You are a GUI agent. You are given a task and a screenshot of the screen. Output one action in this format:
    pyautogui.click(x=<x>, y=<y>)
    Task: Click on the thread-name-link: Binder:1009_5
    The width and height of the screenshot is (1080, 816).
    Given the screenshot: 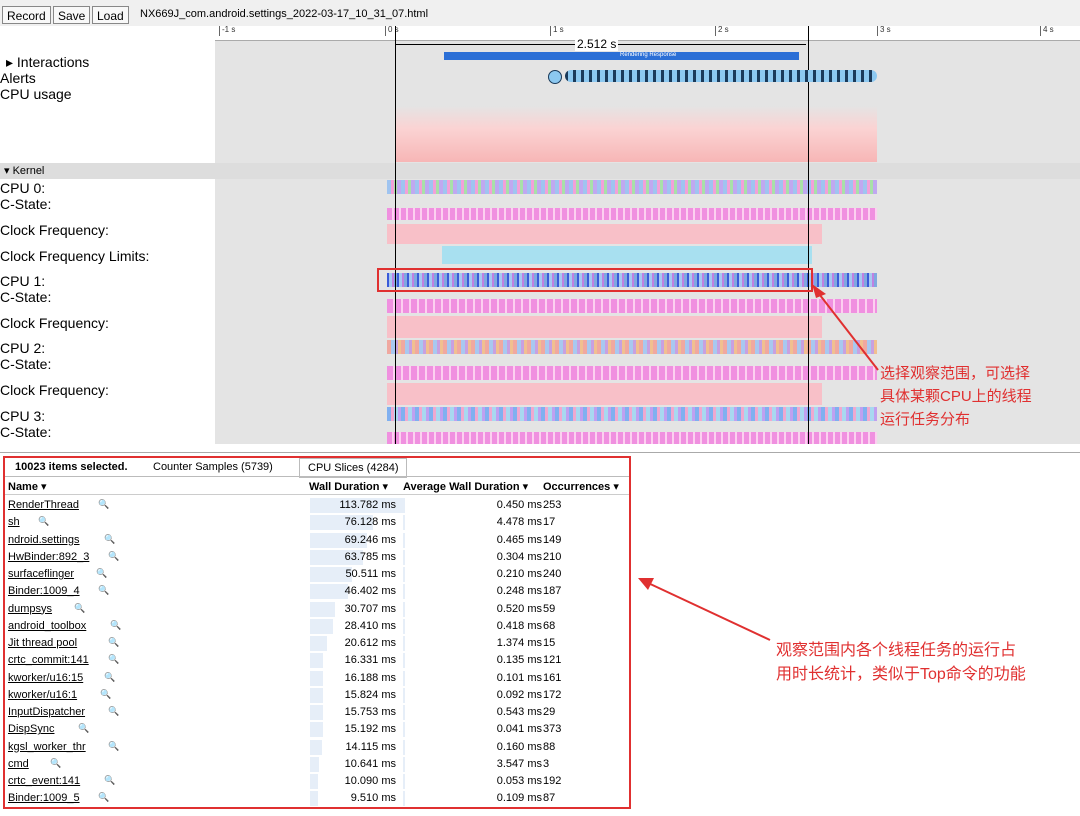 What is the action you would take?
    pyautogui.click(x=44, y=798)
    